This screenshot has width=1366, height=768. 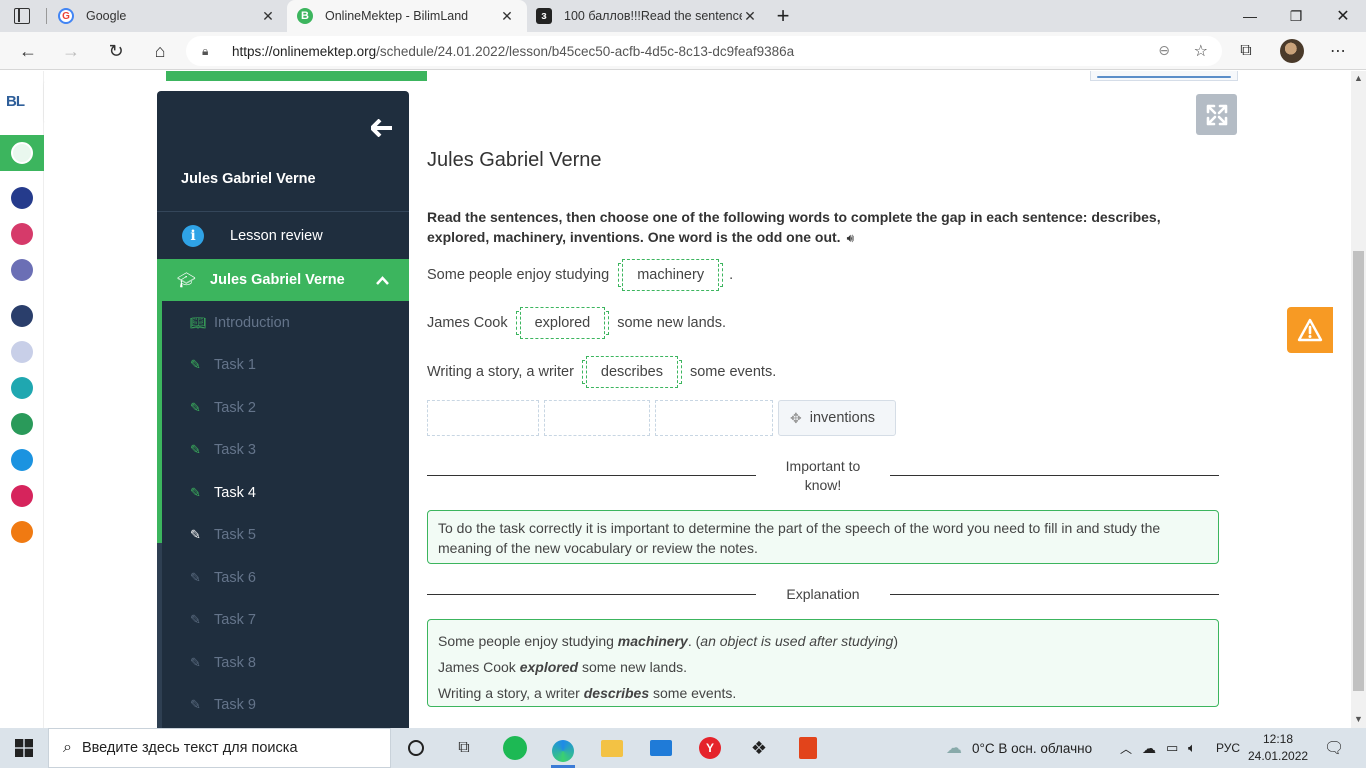 What do you see at coordinates (731, 275) in the screenshot?
I see `sentence-text: .` at bounding box center [731, 275].